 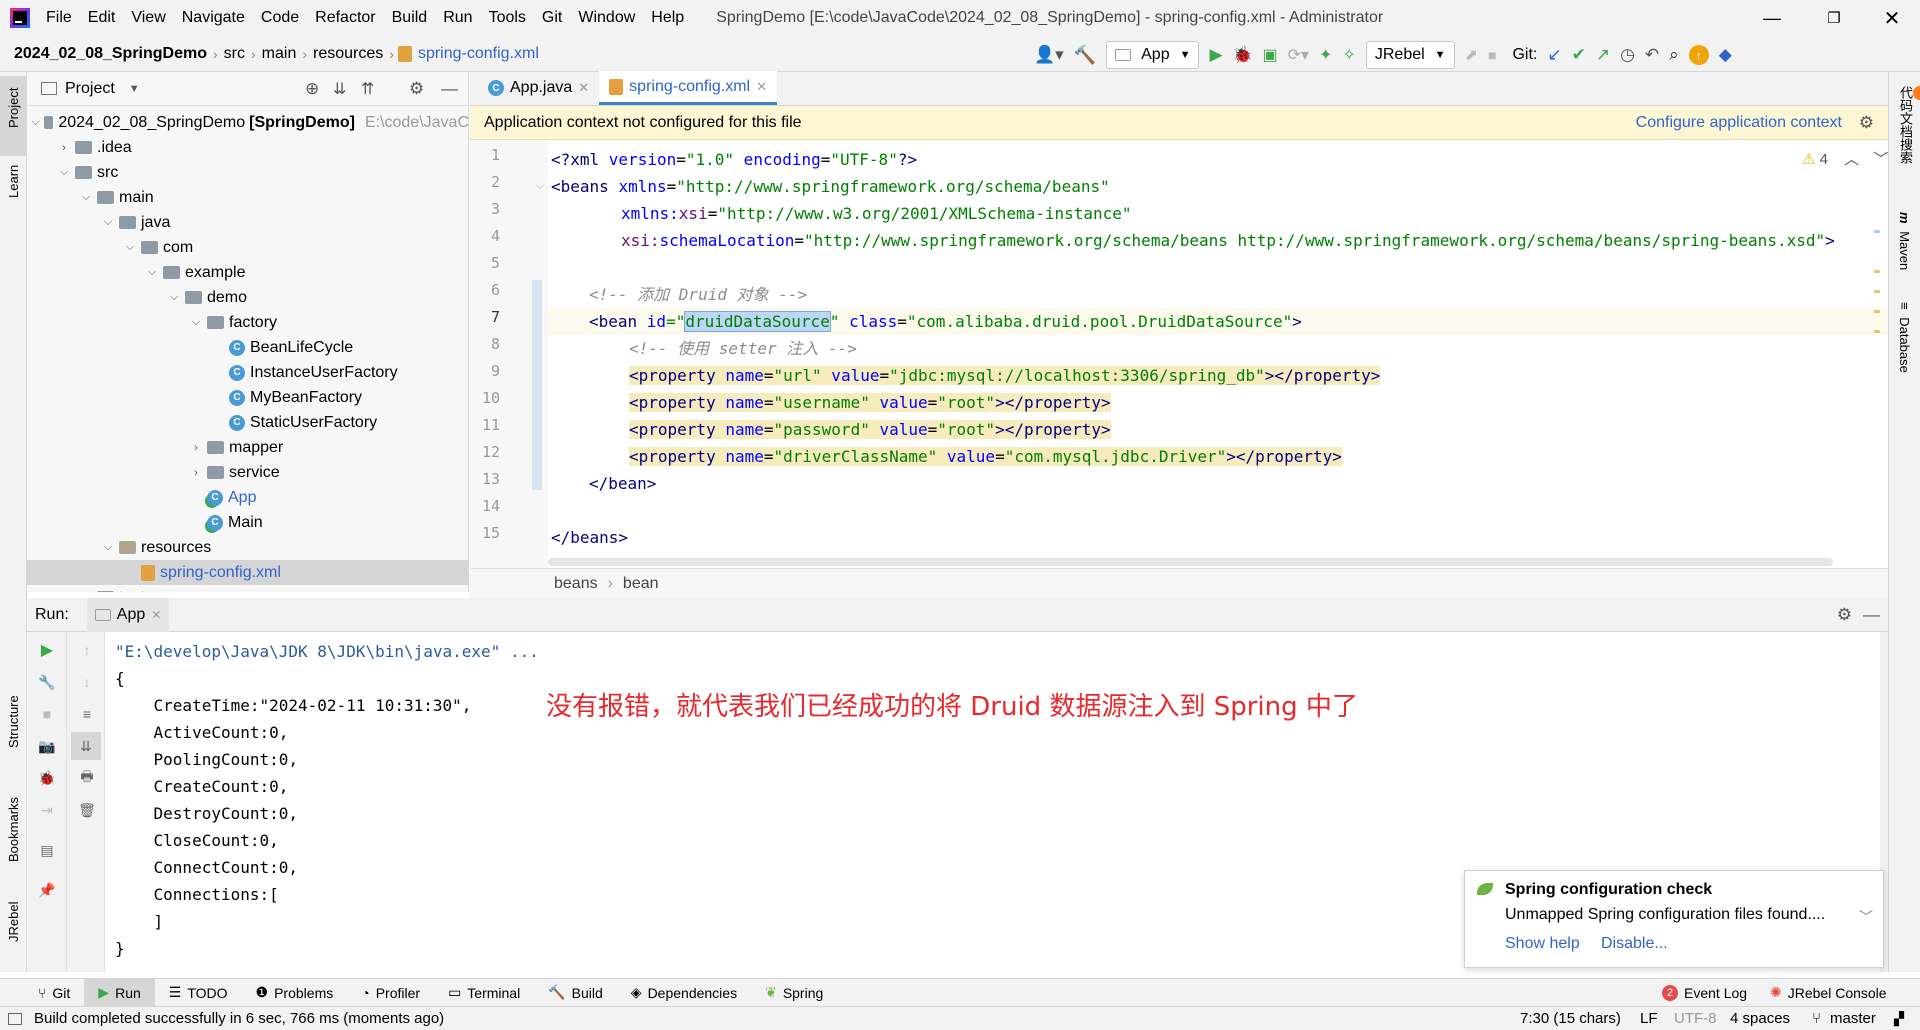 What do you see at coordinates (280, 18) in the screenshot?
I see `menu-code: Code` at bounding box center [280, 18].